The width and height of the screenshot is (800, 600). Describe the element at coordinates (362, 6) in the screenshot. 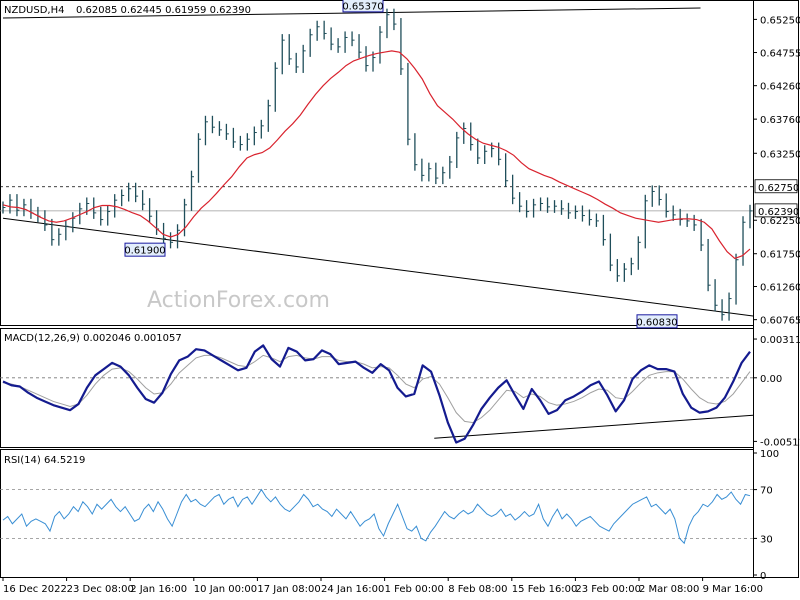

I see `price-marker-label: 0.65370` at that location.